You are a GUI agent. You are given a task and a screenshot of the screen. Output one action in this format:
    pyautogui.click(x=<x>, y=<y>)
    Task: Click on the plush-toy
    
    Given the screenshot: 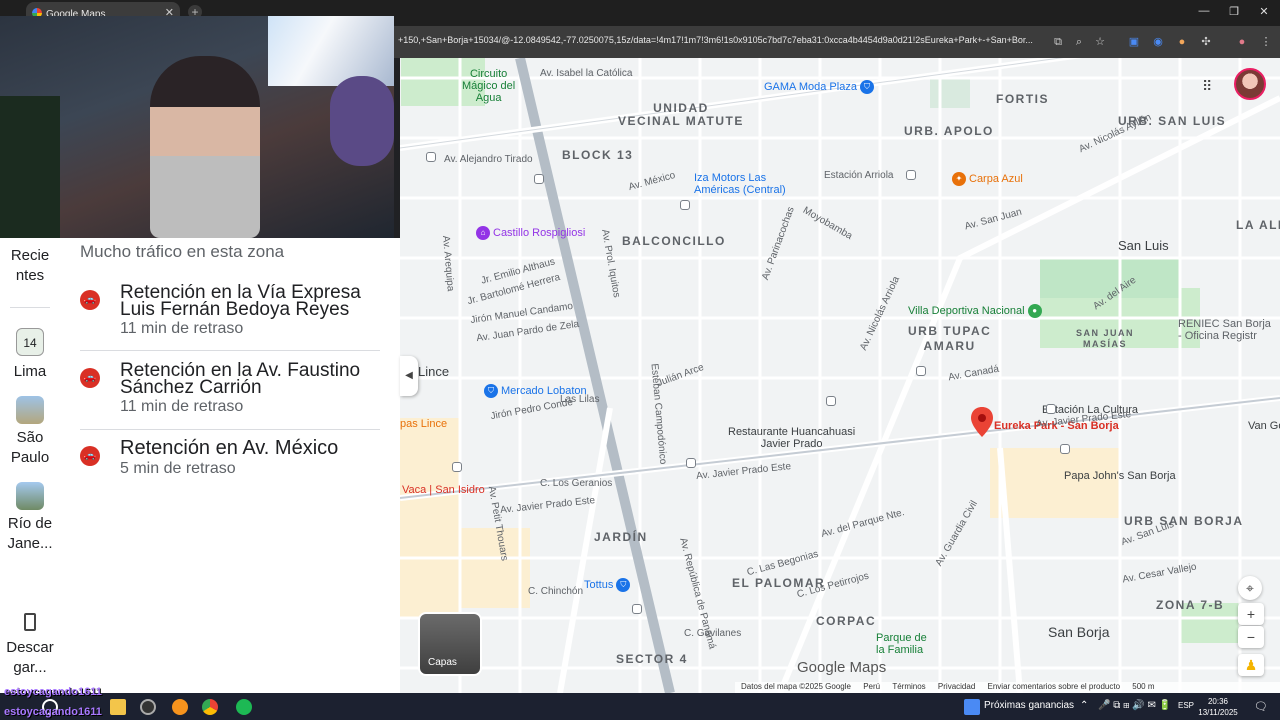 What is the action you would take?
    pyautogui.click(x=362, y=121)
    